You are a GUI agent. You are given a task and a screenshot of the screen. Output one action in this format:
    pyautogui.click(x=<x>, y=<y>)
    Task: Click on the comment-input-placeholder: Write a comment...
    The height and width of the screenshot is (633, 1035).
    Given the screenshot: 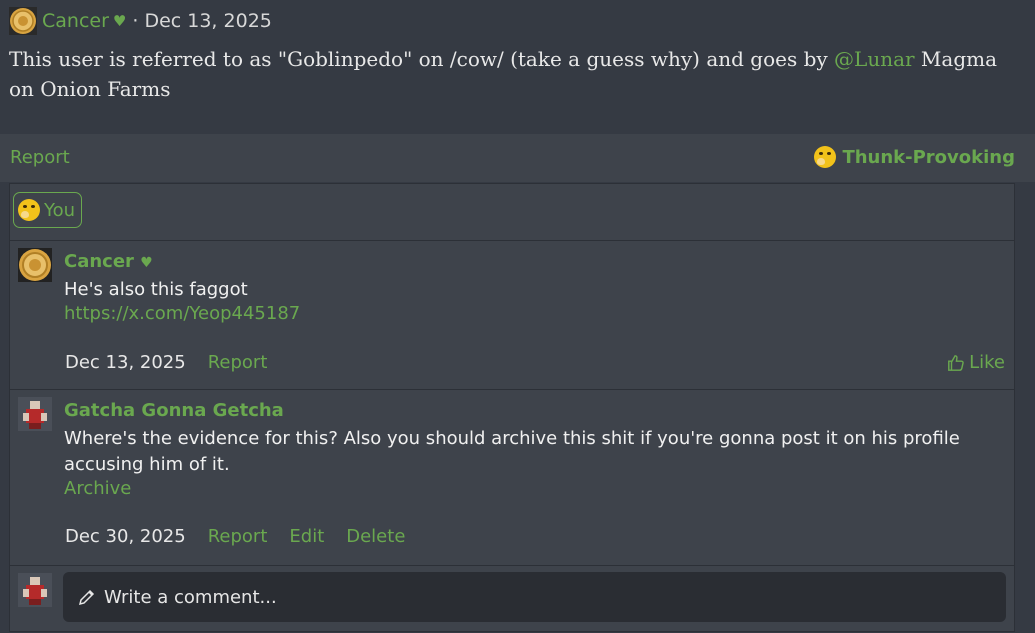 What is the action you would take?
    pyautogui.click(x=190, y=597)
    